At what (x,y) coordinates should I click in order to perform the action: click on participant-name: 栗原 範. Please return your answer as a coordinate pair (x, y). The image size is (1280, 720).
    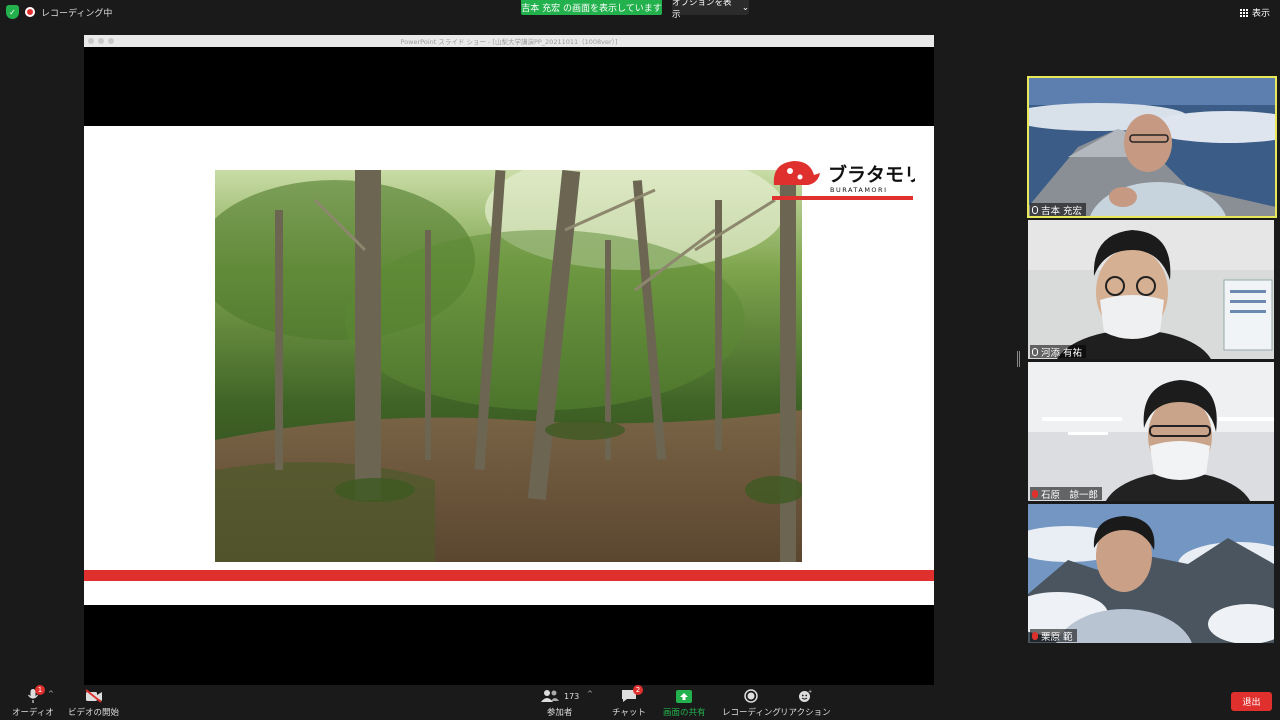
    Looking at the image, I should click on (1057, 637).